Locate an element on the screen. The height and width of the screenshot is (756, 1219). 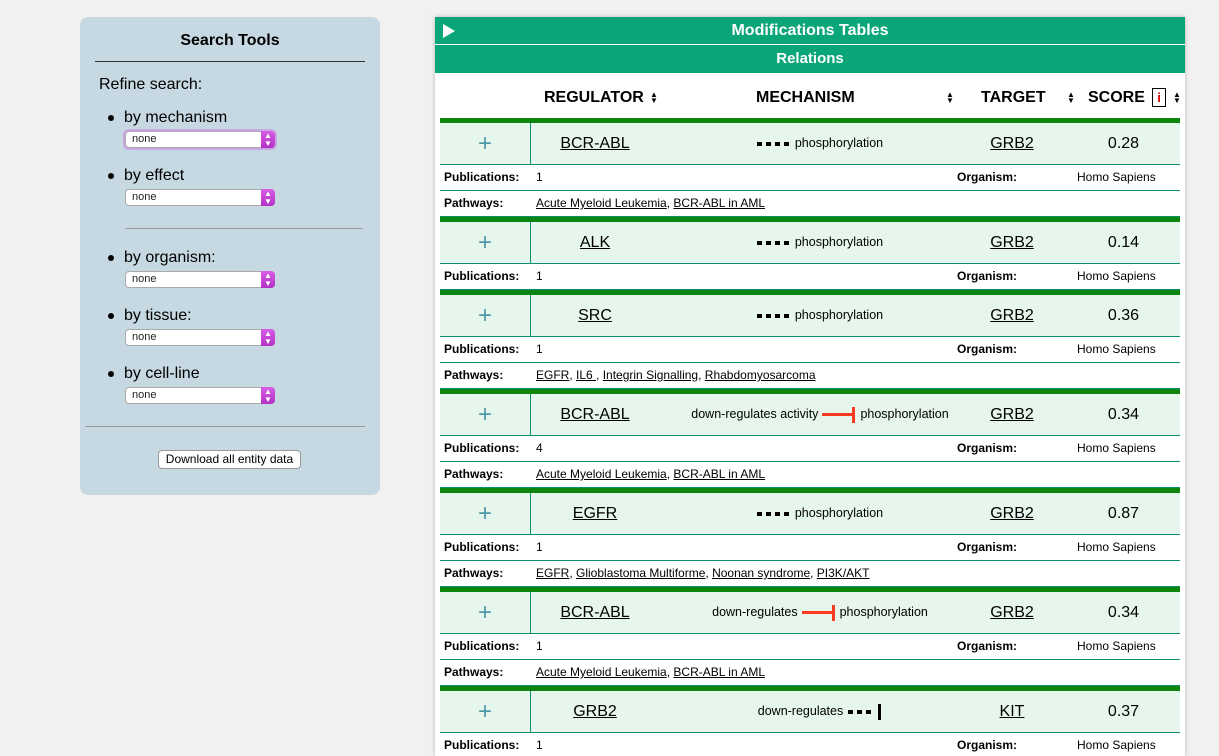
sort-score-icon: ▲ ▼ is located at coordinates (1177, 98).